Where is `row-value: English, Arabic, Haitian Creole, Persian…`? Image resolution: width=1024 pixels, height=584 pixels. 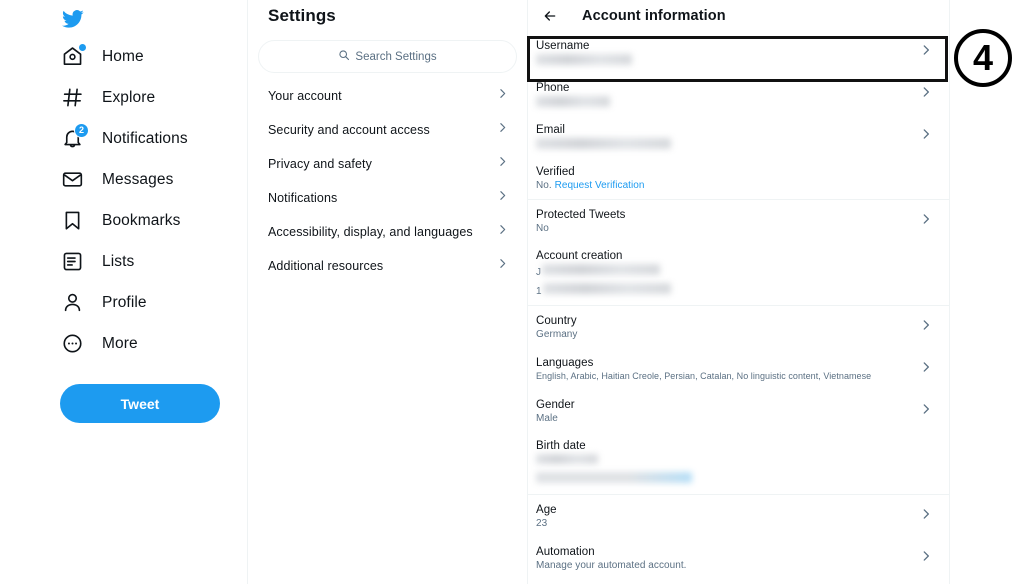
row-value: English, Arabic, Haitian Creole, Persian… is located at coordinates (704, 376).